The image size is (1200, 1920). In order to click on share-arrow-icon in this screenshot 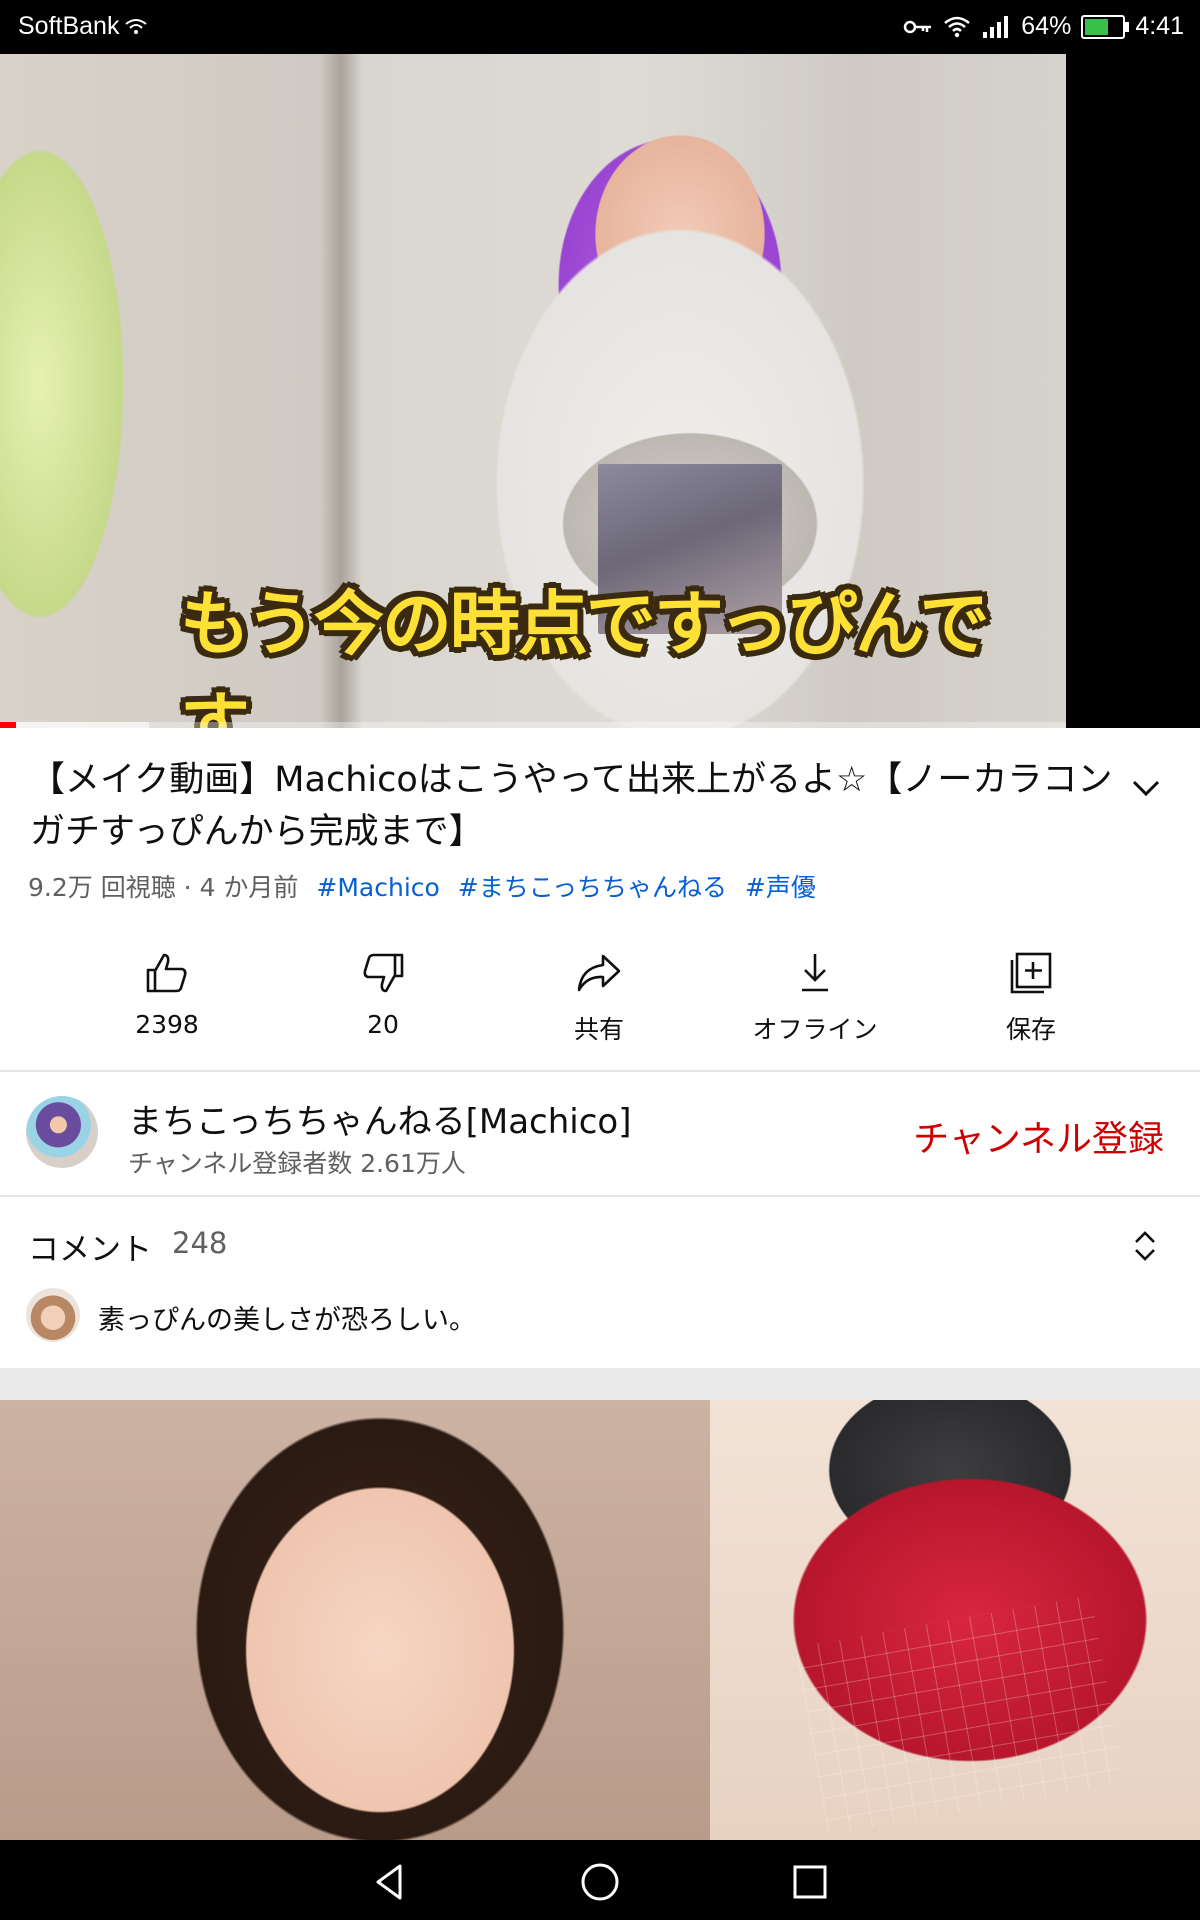, I will do `click(599, 973)`.